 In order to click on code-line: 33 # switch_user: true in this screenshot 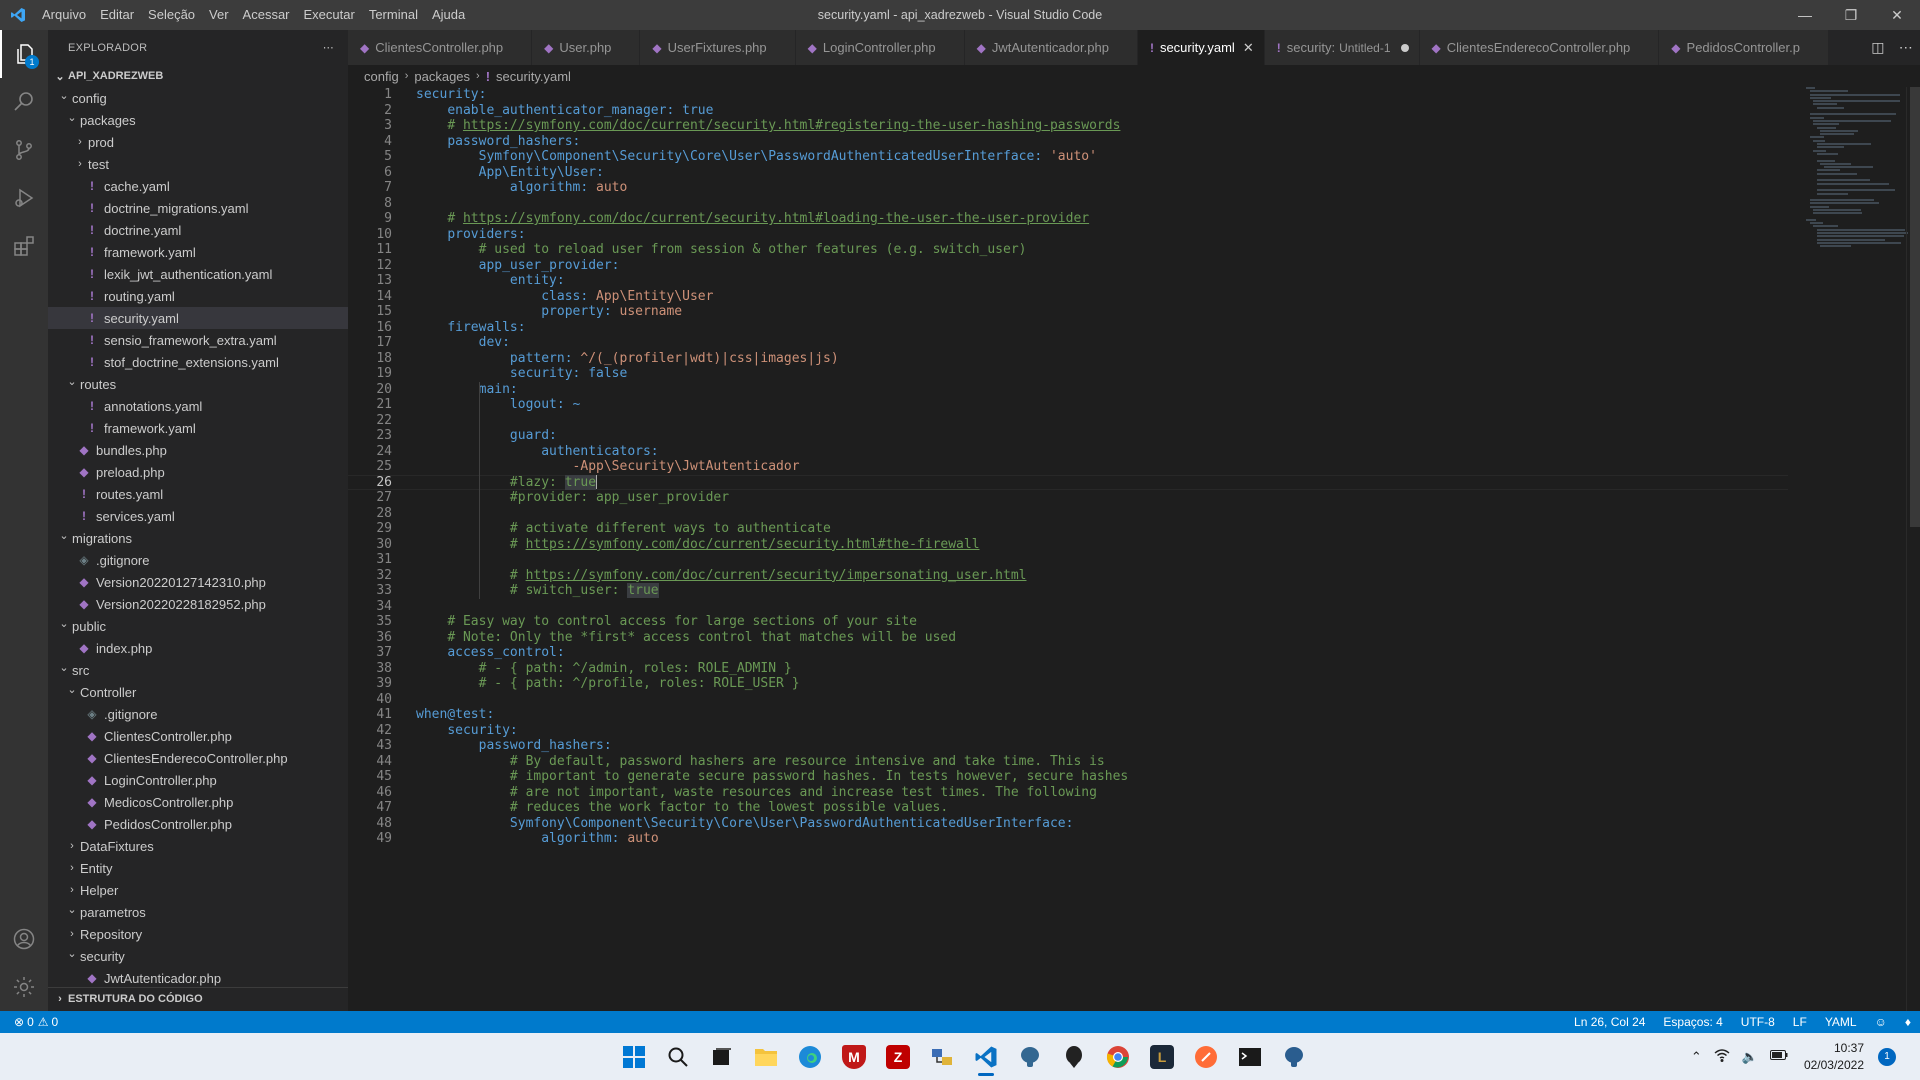, I will do `click(1068, 591)`.